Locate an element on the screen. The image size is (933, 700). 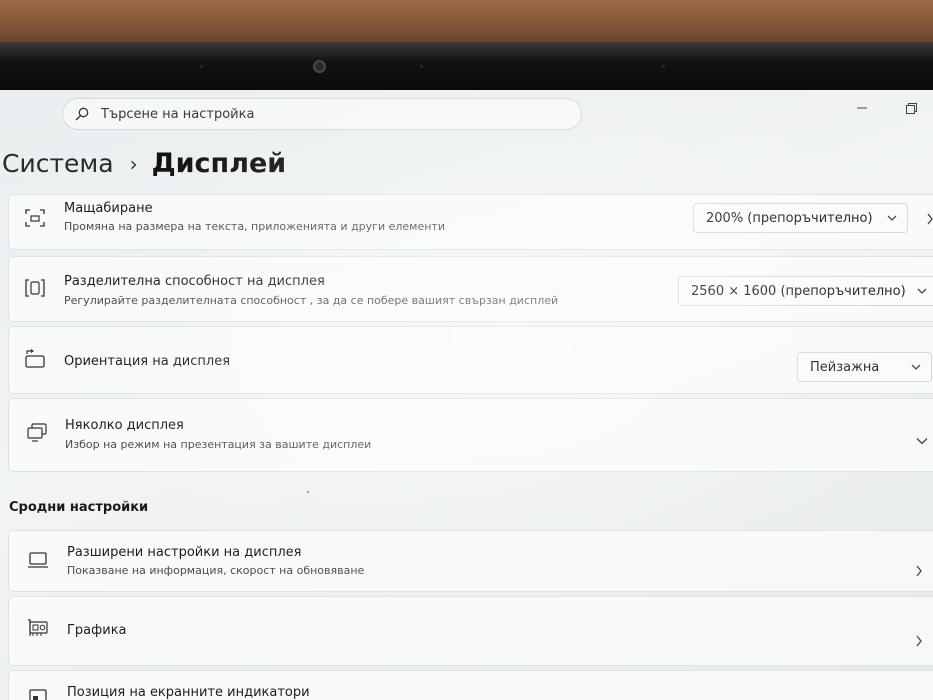
indicator-position-title: Позиция на екранните индикатори is located at coordinates (188, 692).